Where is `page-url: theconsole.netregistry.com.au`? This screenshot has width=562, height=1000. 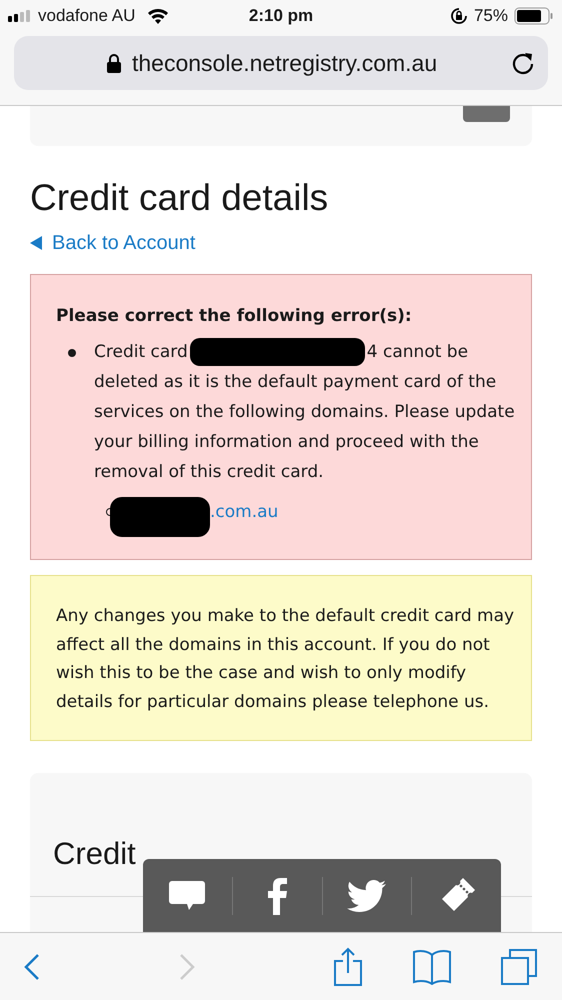 page-url: theconsole.netregistry.com.au is located at coordinates (285, 63).